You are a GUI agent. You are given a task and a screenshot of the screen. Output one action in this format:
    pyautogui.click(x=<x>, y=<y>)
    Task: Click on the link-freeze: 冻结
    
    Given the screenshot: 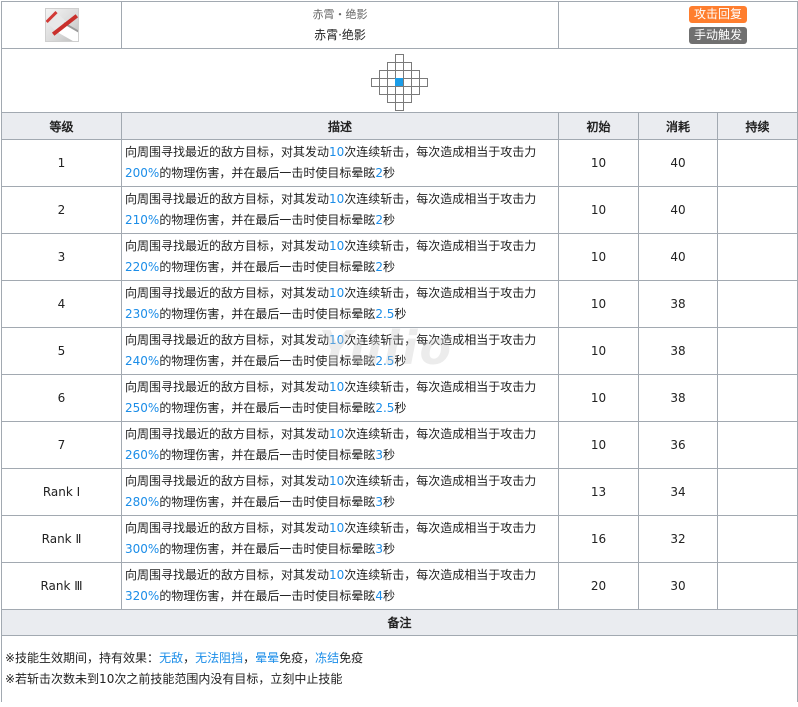 What is the action you would take?
    pyautogui.click(x=327, y=658)
    